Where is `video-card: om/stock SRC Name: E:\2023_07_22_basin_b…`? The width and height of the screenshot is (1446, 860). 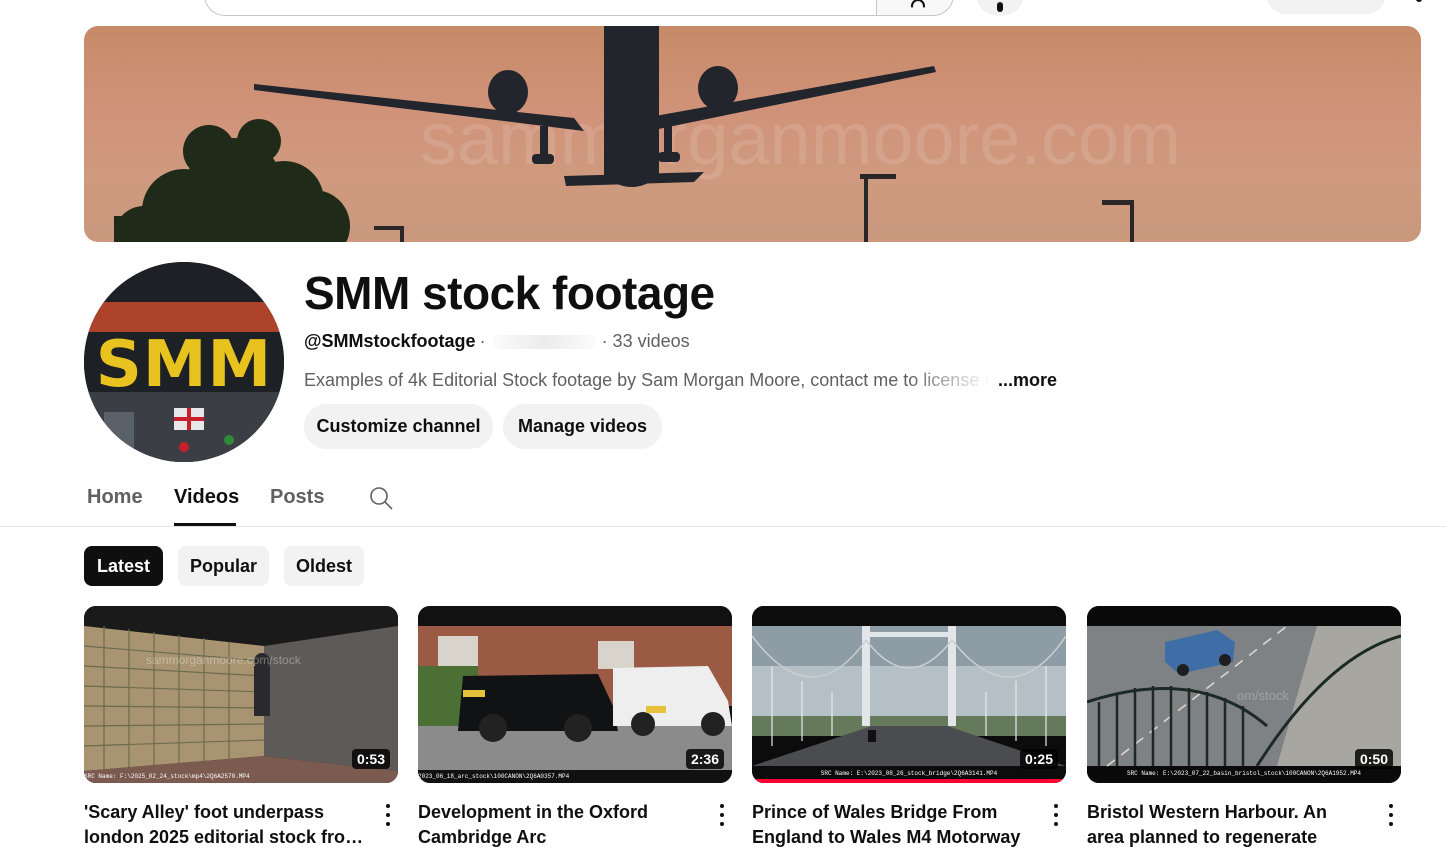
video-card: om/stock SRC Name: E:\2023_07_22_basin_b… is located at coordinates (1244, 726).